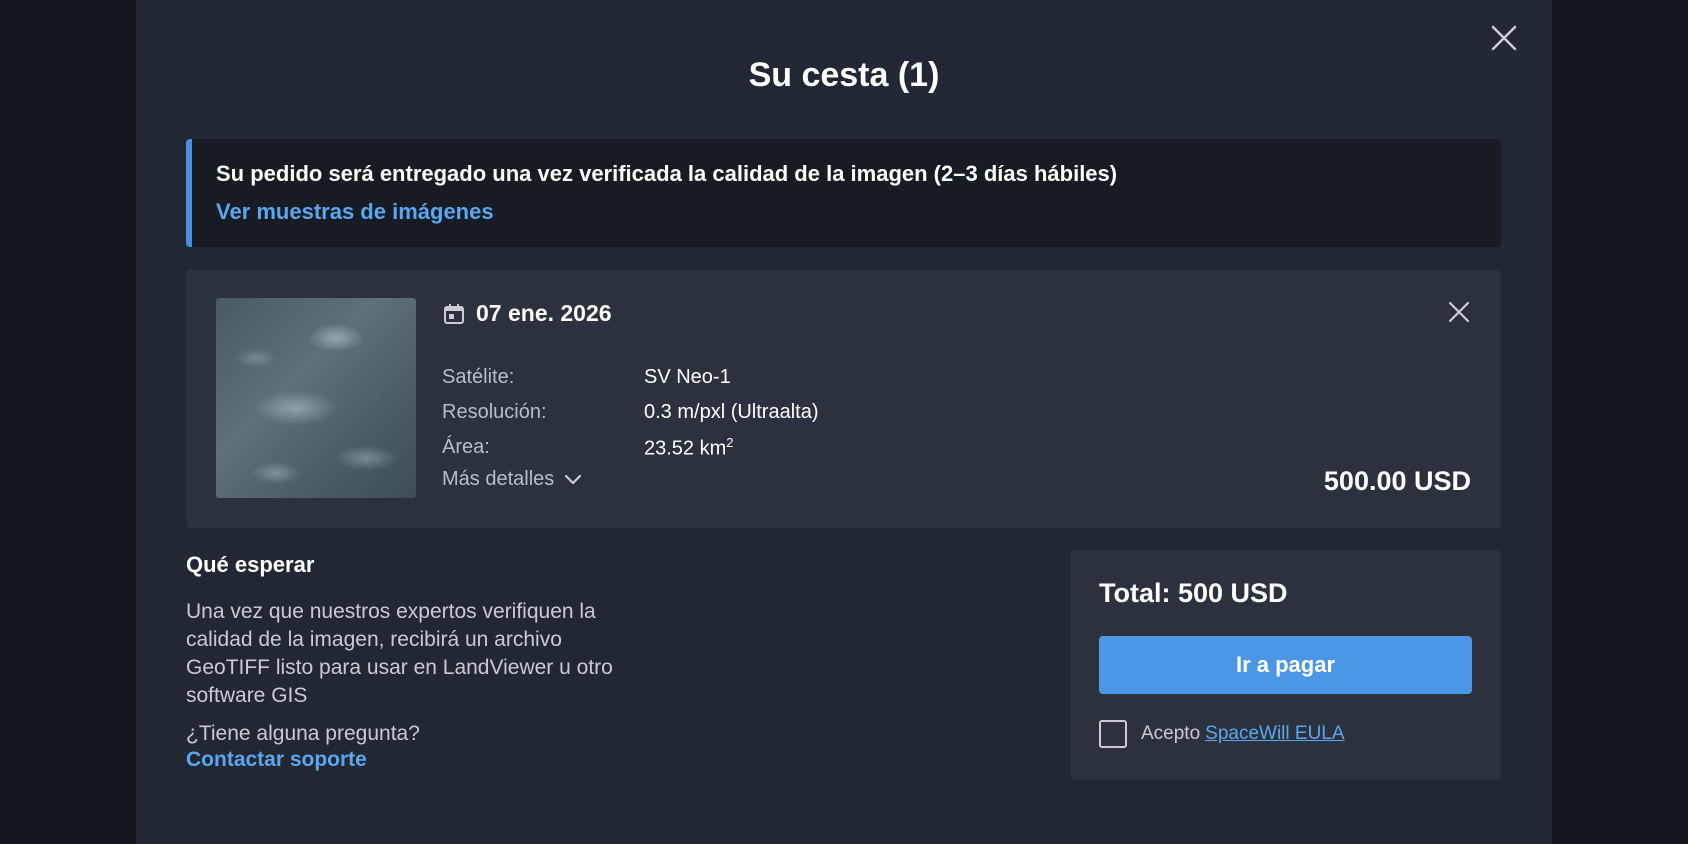 The height and width of the screenshot is (844, 1688). Describe the element at coordinates (731, 412) in the screenshot. I see `resolution-value: 0.3 m/pxl (Ultraalta)` at that location.